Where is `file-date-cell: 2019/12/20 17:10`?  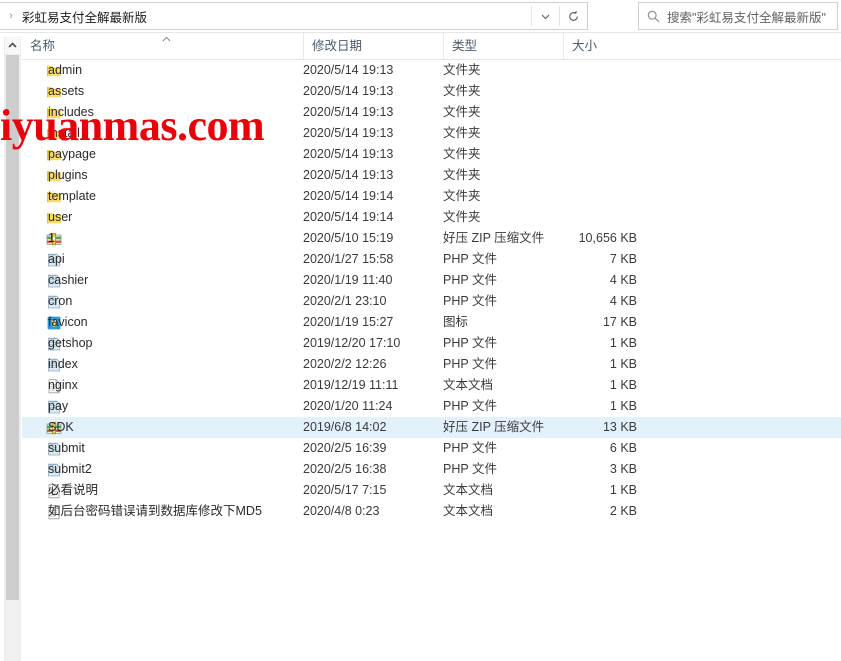
file-date-cell: 2019/12/20 17:10 is located at coordinates (352, 343).